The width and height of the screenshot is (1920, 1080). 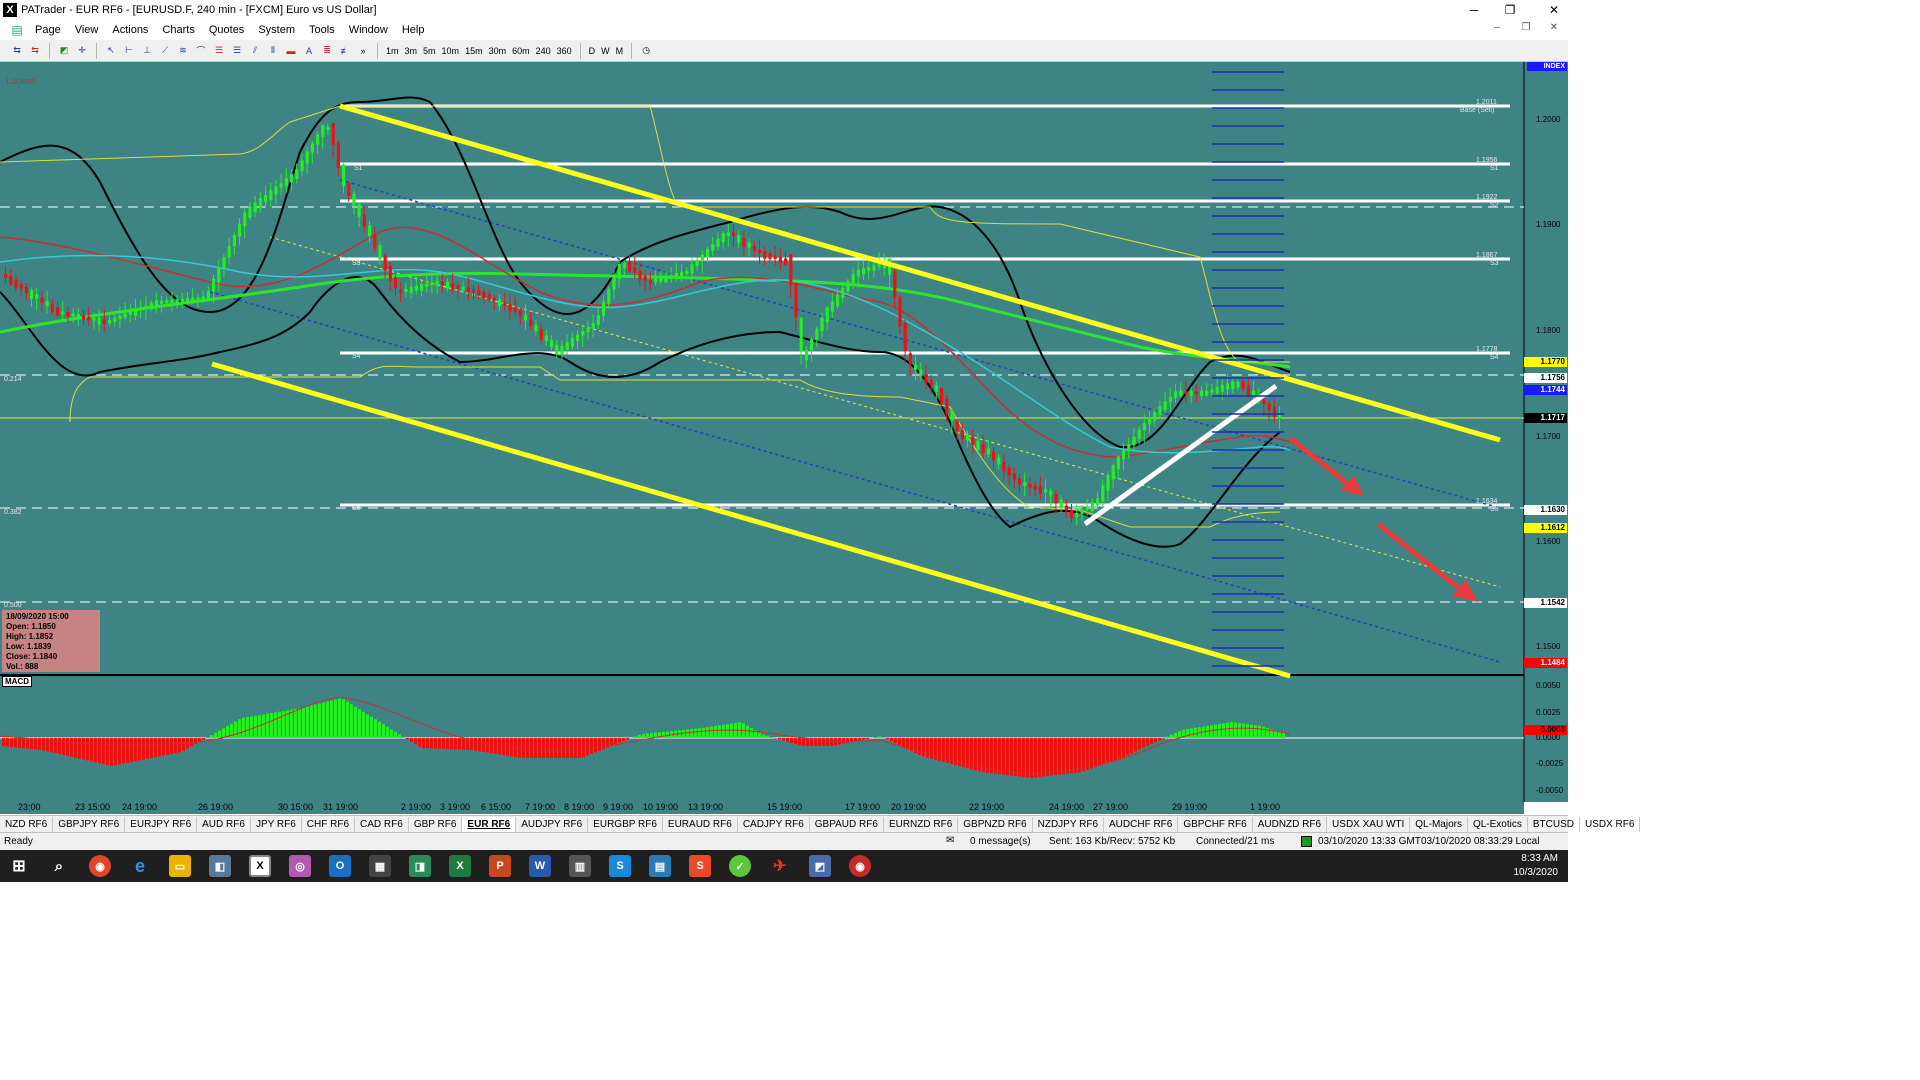 I want to click on timeframe-10m: 10m, so click(x=451, y=51).